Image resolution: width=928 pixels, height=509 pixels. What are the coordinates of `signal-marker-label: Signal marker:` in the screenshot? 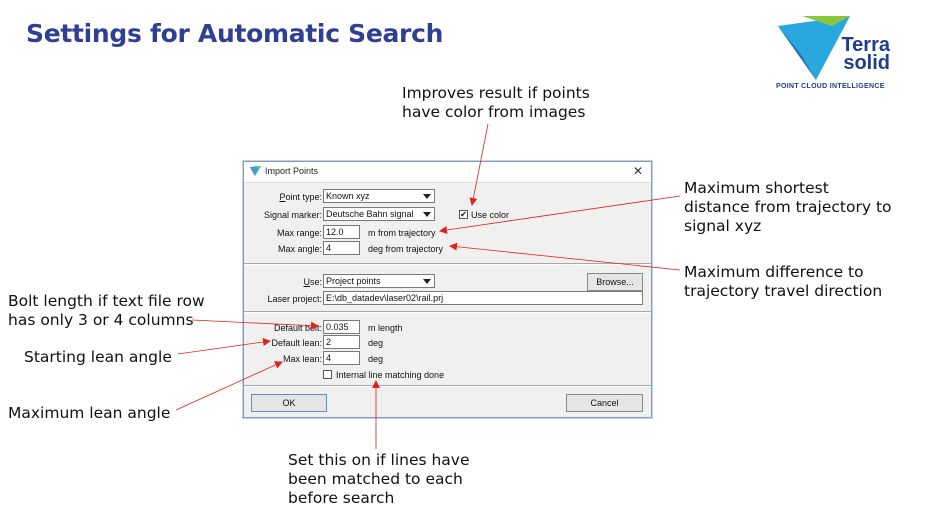 It's located at (292, 215).